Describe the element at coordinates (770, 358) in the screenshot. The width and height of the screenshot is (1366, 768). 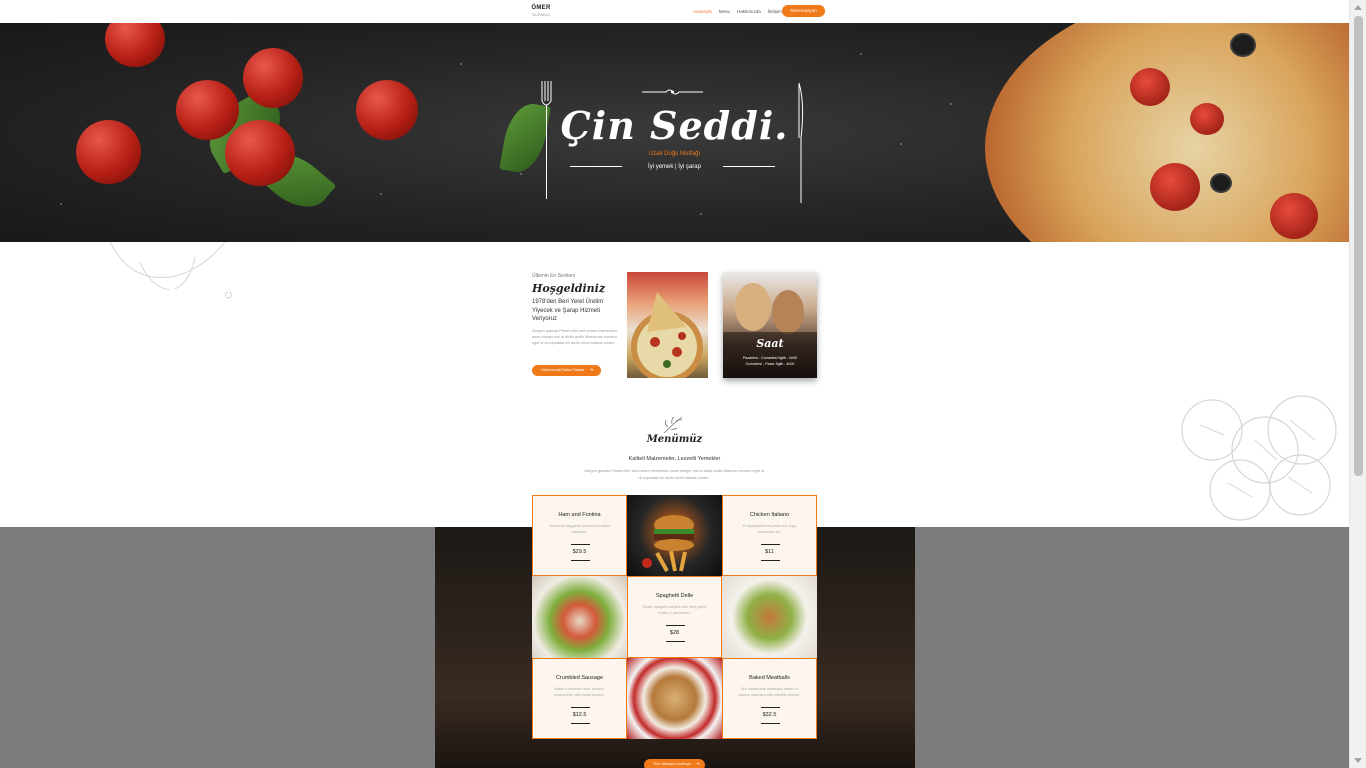
I see `hours-line-1: Pazartesi - Cumartesi 9glib - 0e06` at that location.